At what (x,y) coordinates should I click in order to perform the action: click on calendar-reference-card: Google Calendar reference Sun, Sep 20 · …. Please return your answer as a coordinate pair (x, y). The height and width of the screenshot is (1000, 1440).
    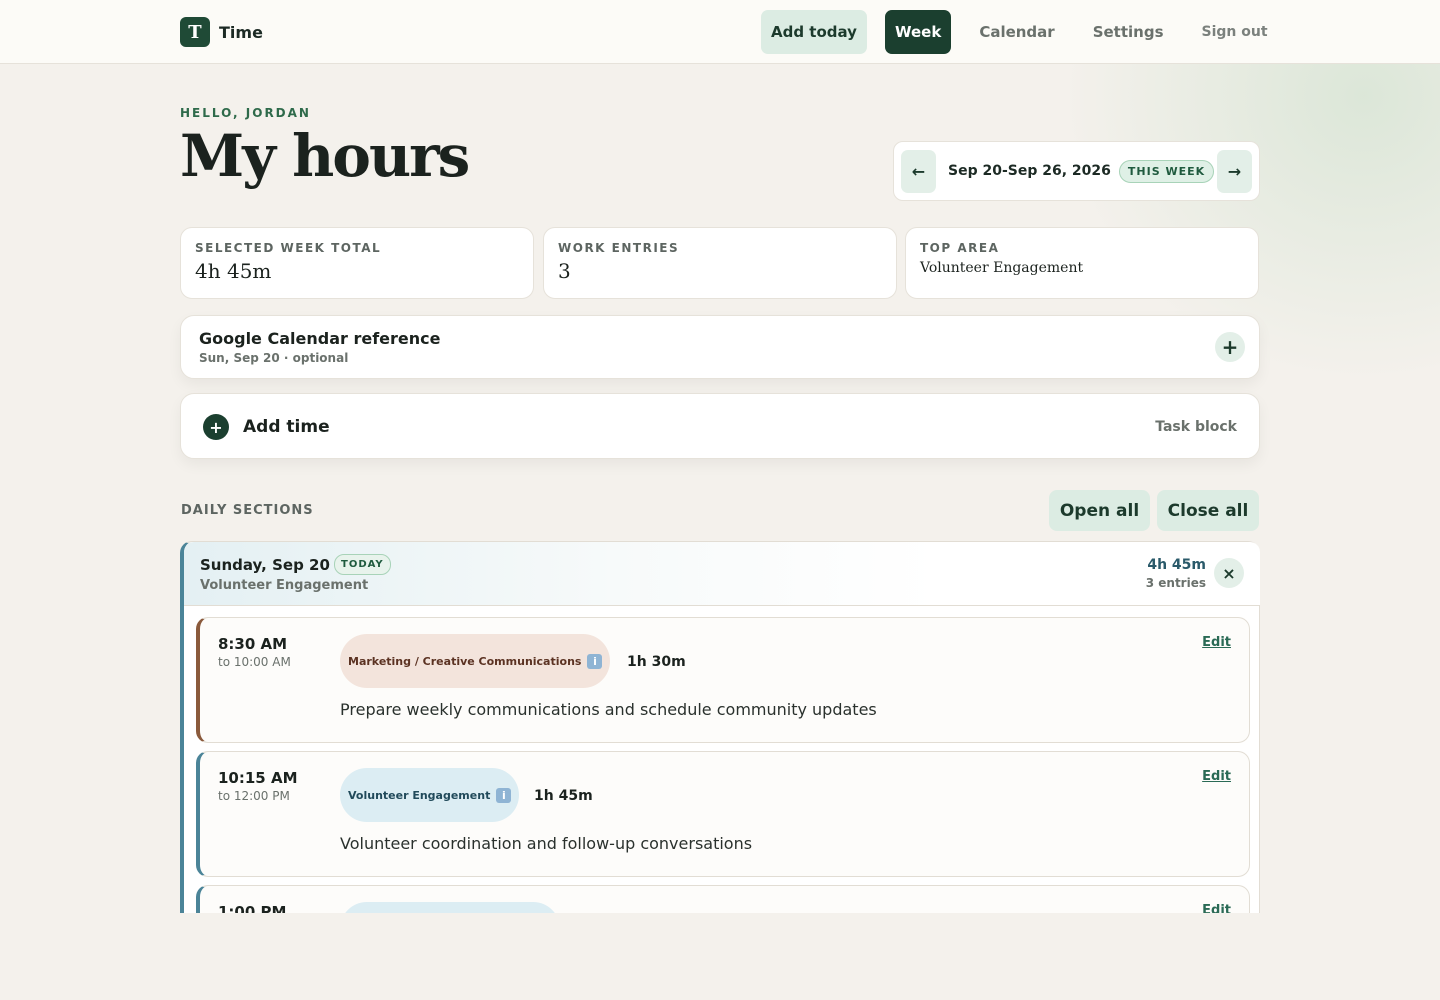
    Looking at the image, I should click on (720, 347).